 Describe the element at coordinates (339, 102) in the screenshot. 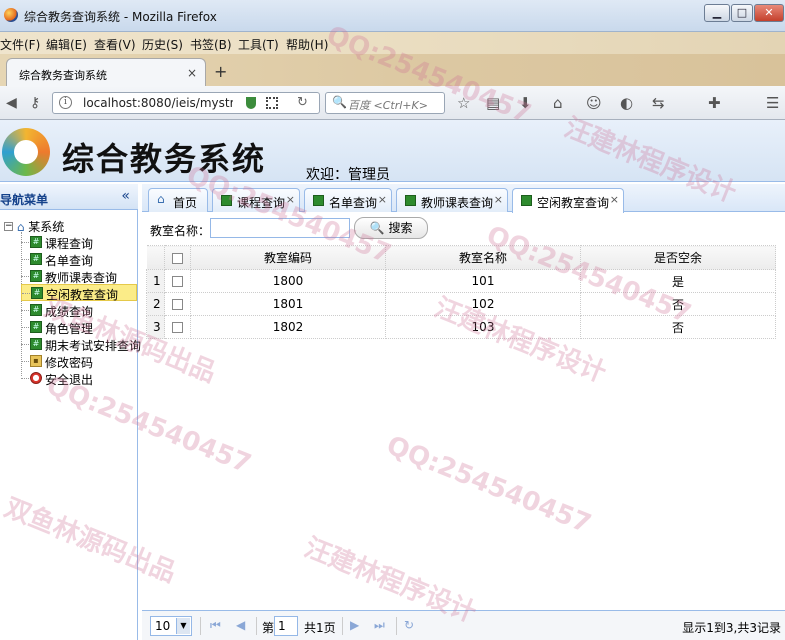

I see `search-engine-icon: 🔍` at that location.